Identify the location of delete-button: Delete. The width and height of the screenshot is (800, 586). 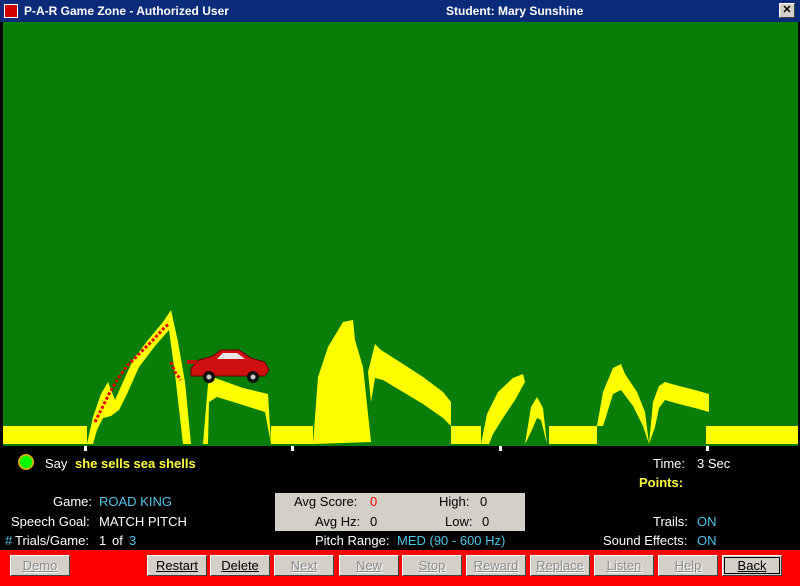
(240, 565).